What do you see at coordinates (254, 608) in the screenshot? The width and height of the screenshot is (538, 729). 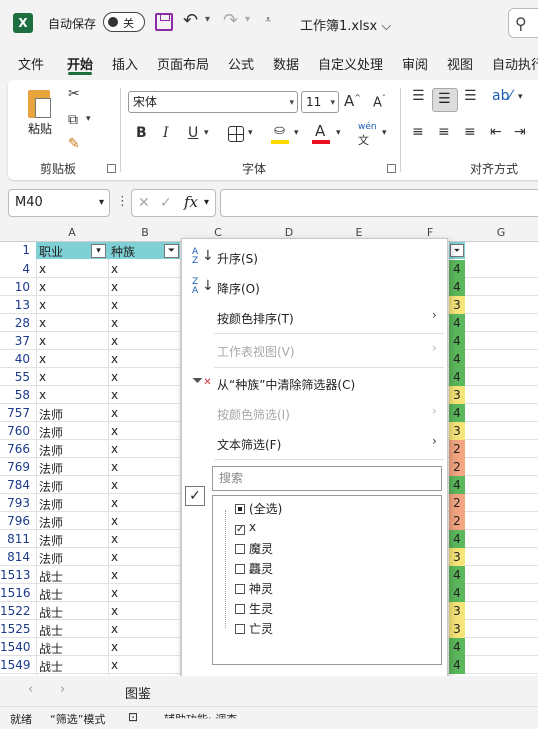 I see `filter-item: 生灵` at bounding box center [254, 608].